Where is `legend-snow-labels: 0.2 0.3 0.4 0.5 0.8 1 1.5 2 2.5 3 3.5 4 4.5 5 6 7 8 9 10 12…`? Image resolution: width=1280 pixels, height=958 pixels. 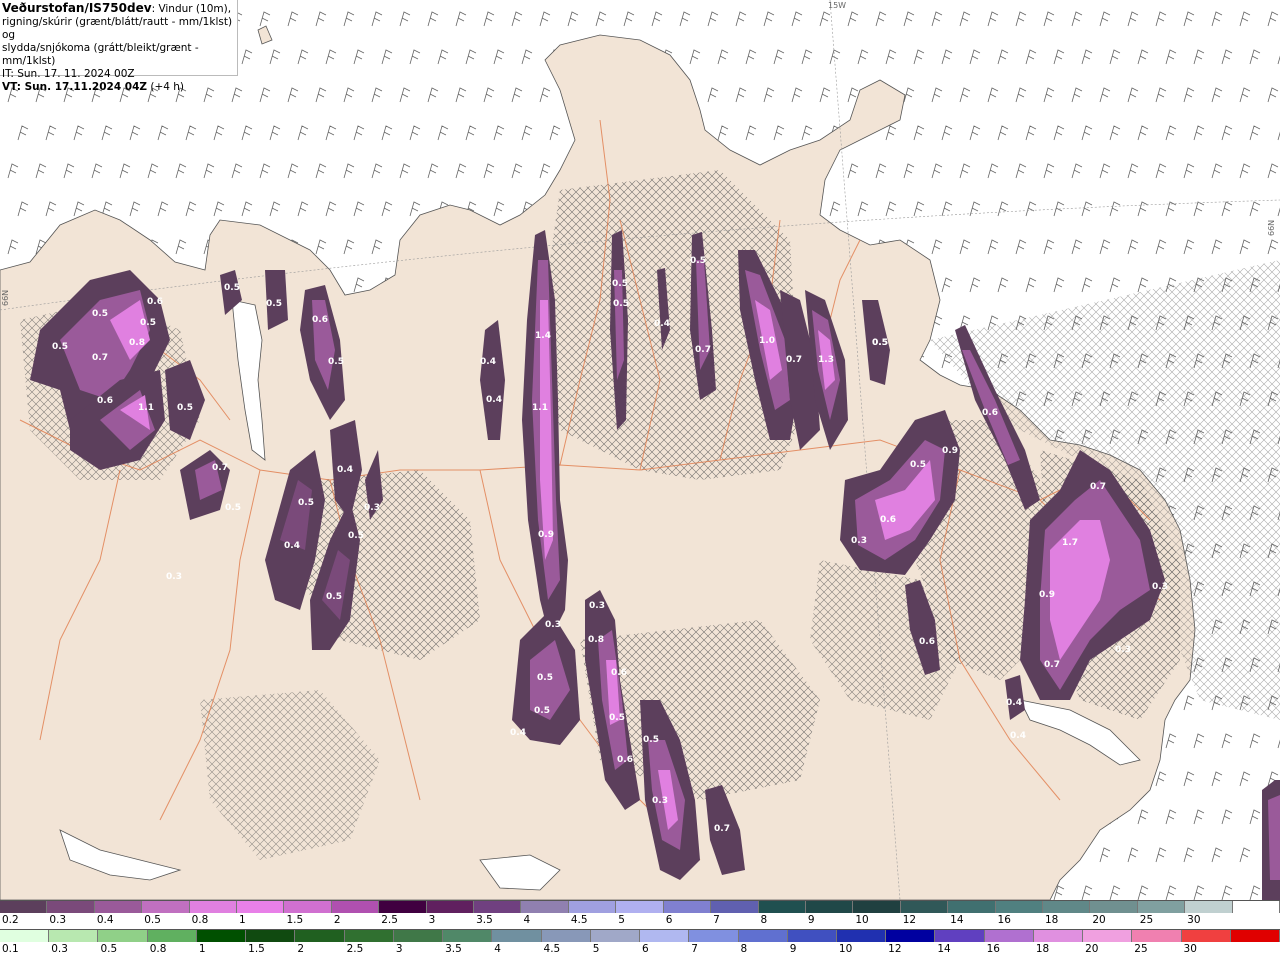
legend-snow-labels: 0.2 0.3 0.4 0.5 0.8 1 1.5 2 2.5 3 3.5 4 4.5 5 6 7 8 9 10 12… is located at coordinates (640, 920).